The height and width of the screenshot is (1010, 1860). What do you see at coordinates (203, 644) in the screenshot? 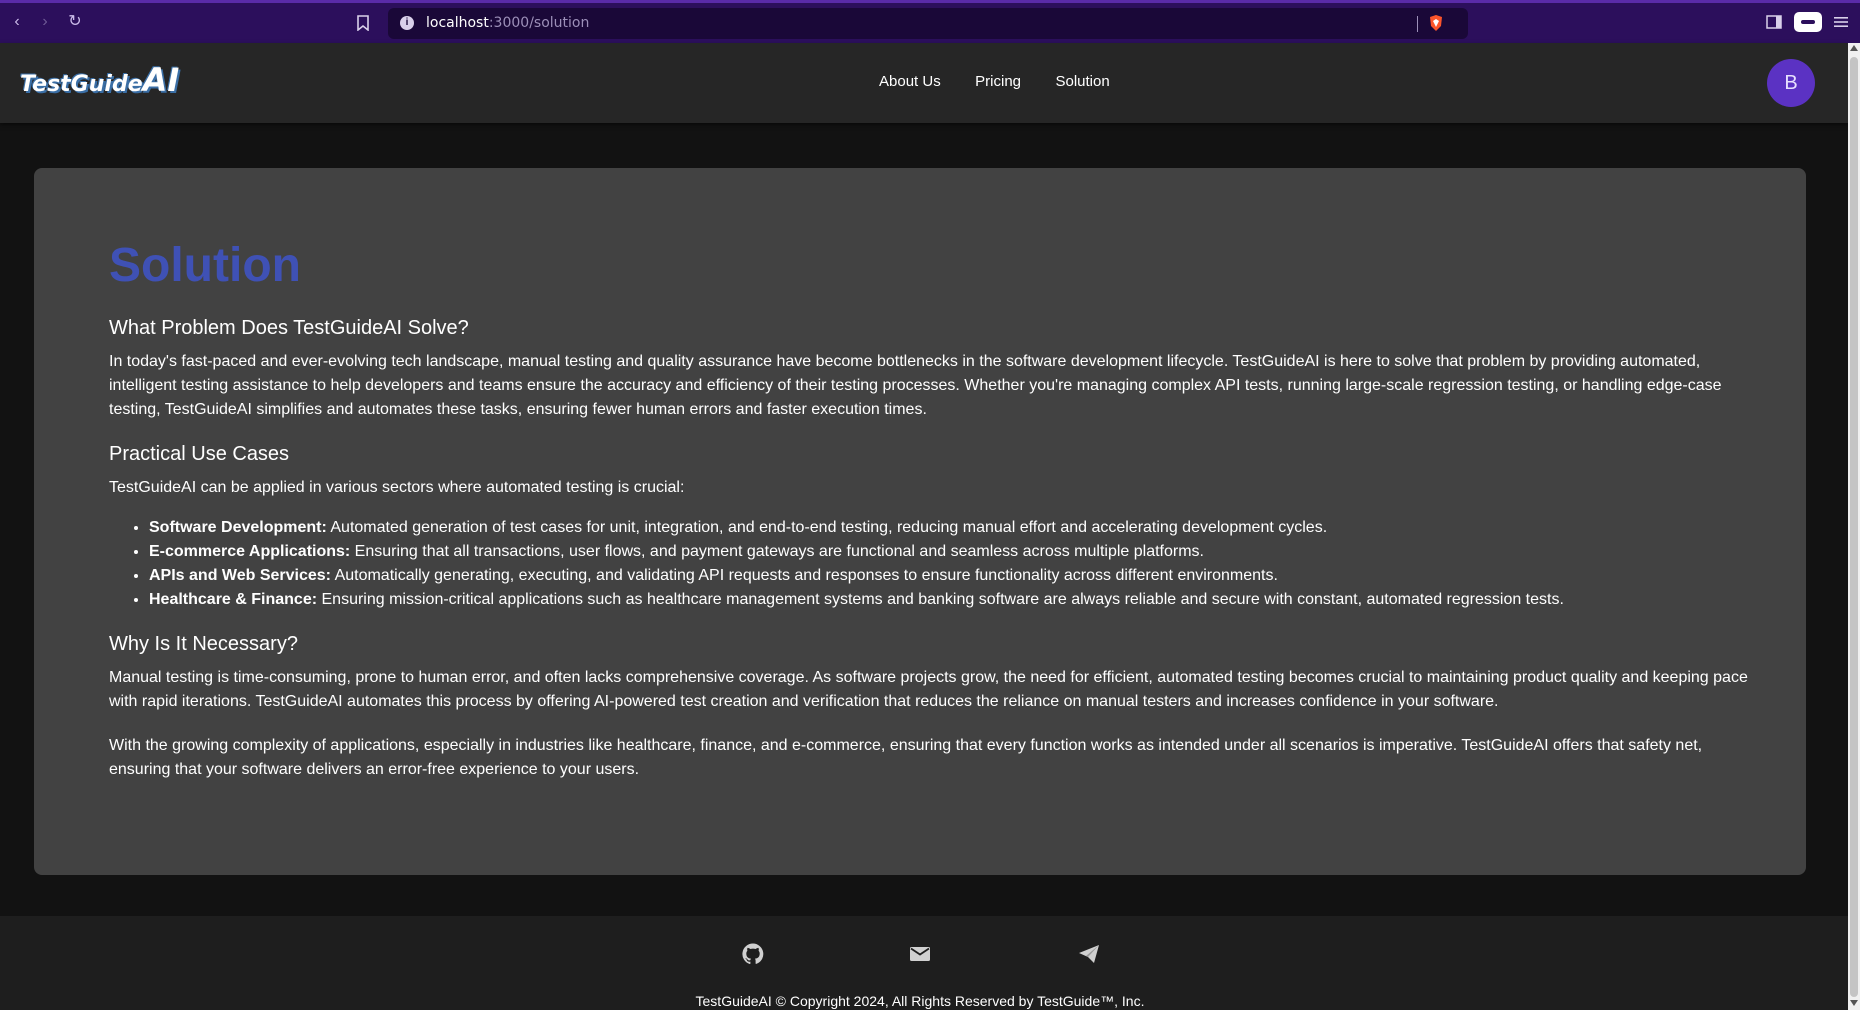
I see `necessary-heading: Why Is It Necessary?` at bounding box center [203, 644].